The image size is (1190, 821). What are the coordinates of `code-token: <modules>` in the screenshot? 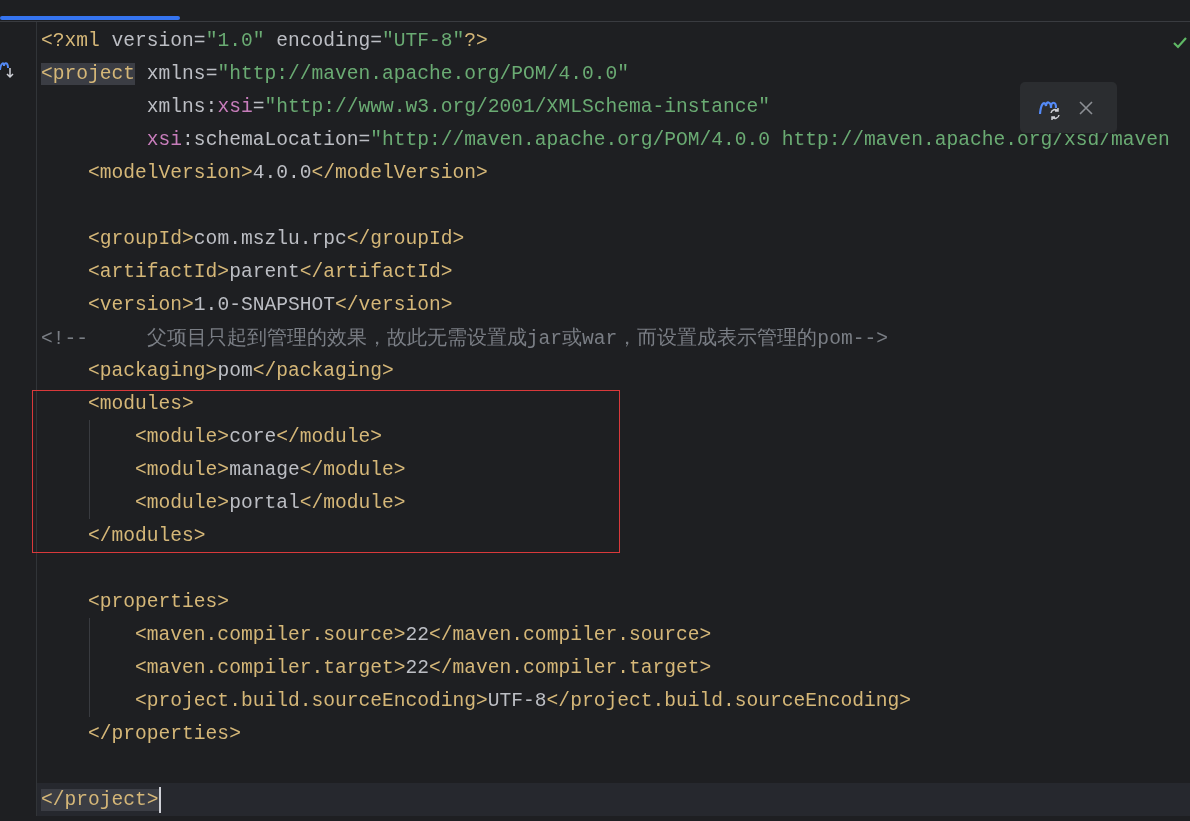 It's located at (140, 403).